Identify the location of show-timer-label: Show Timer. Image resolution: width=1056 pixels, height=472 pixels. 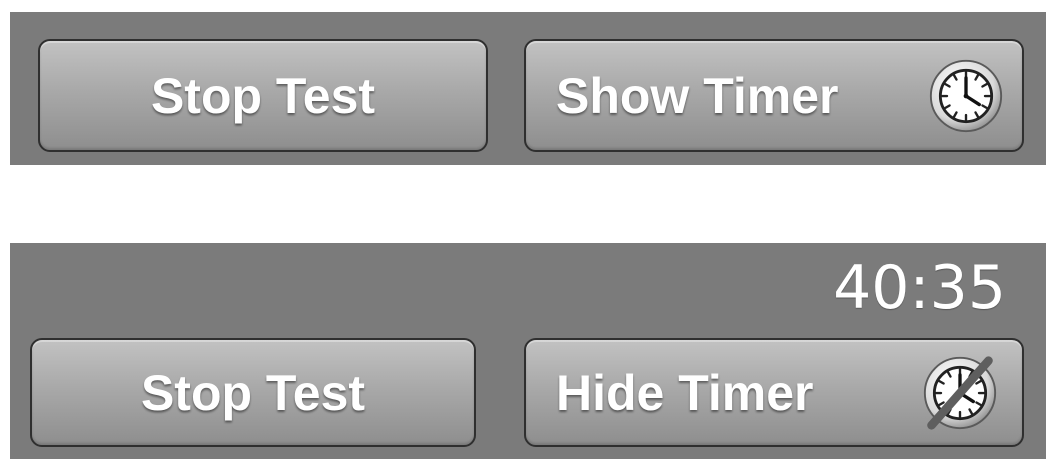
(697, 95).